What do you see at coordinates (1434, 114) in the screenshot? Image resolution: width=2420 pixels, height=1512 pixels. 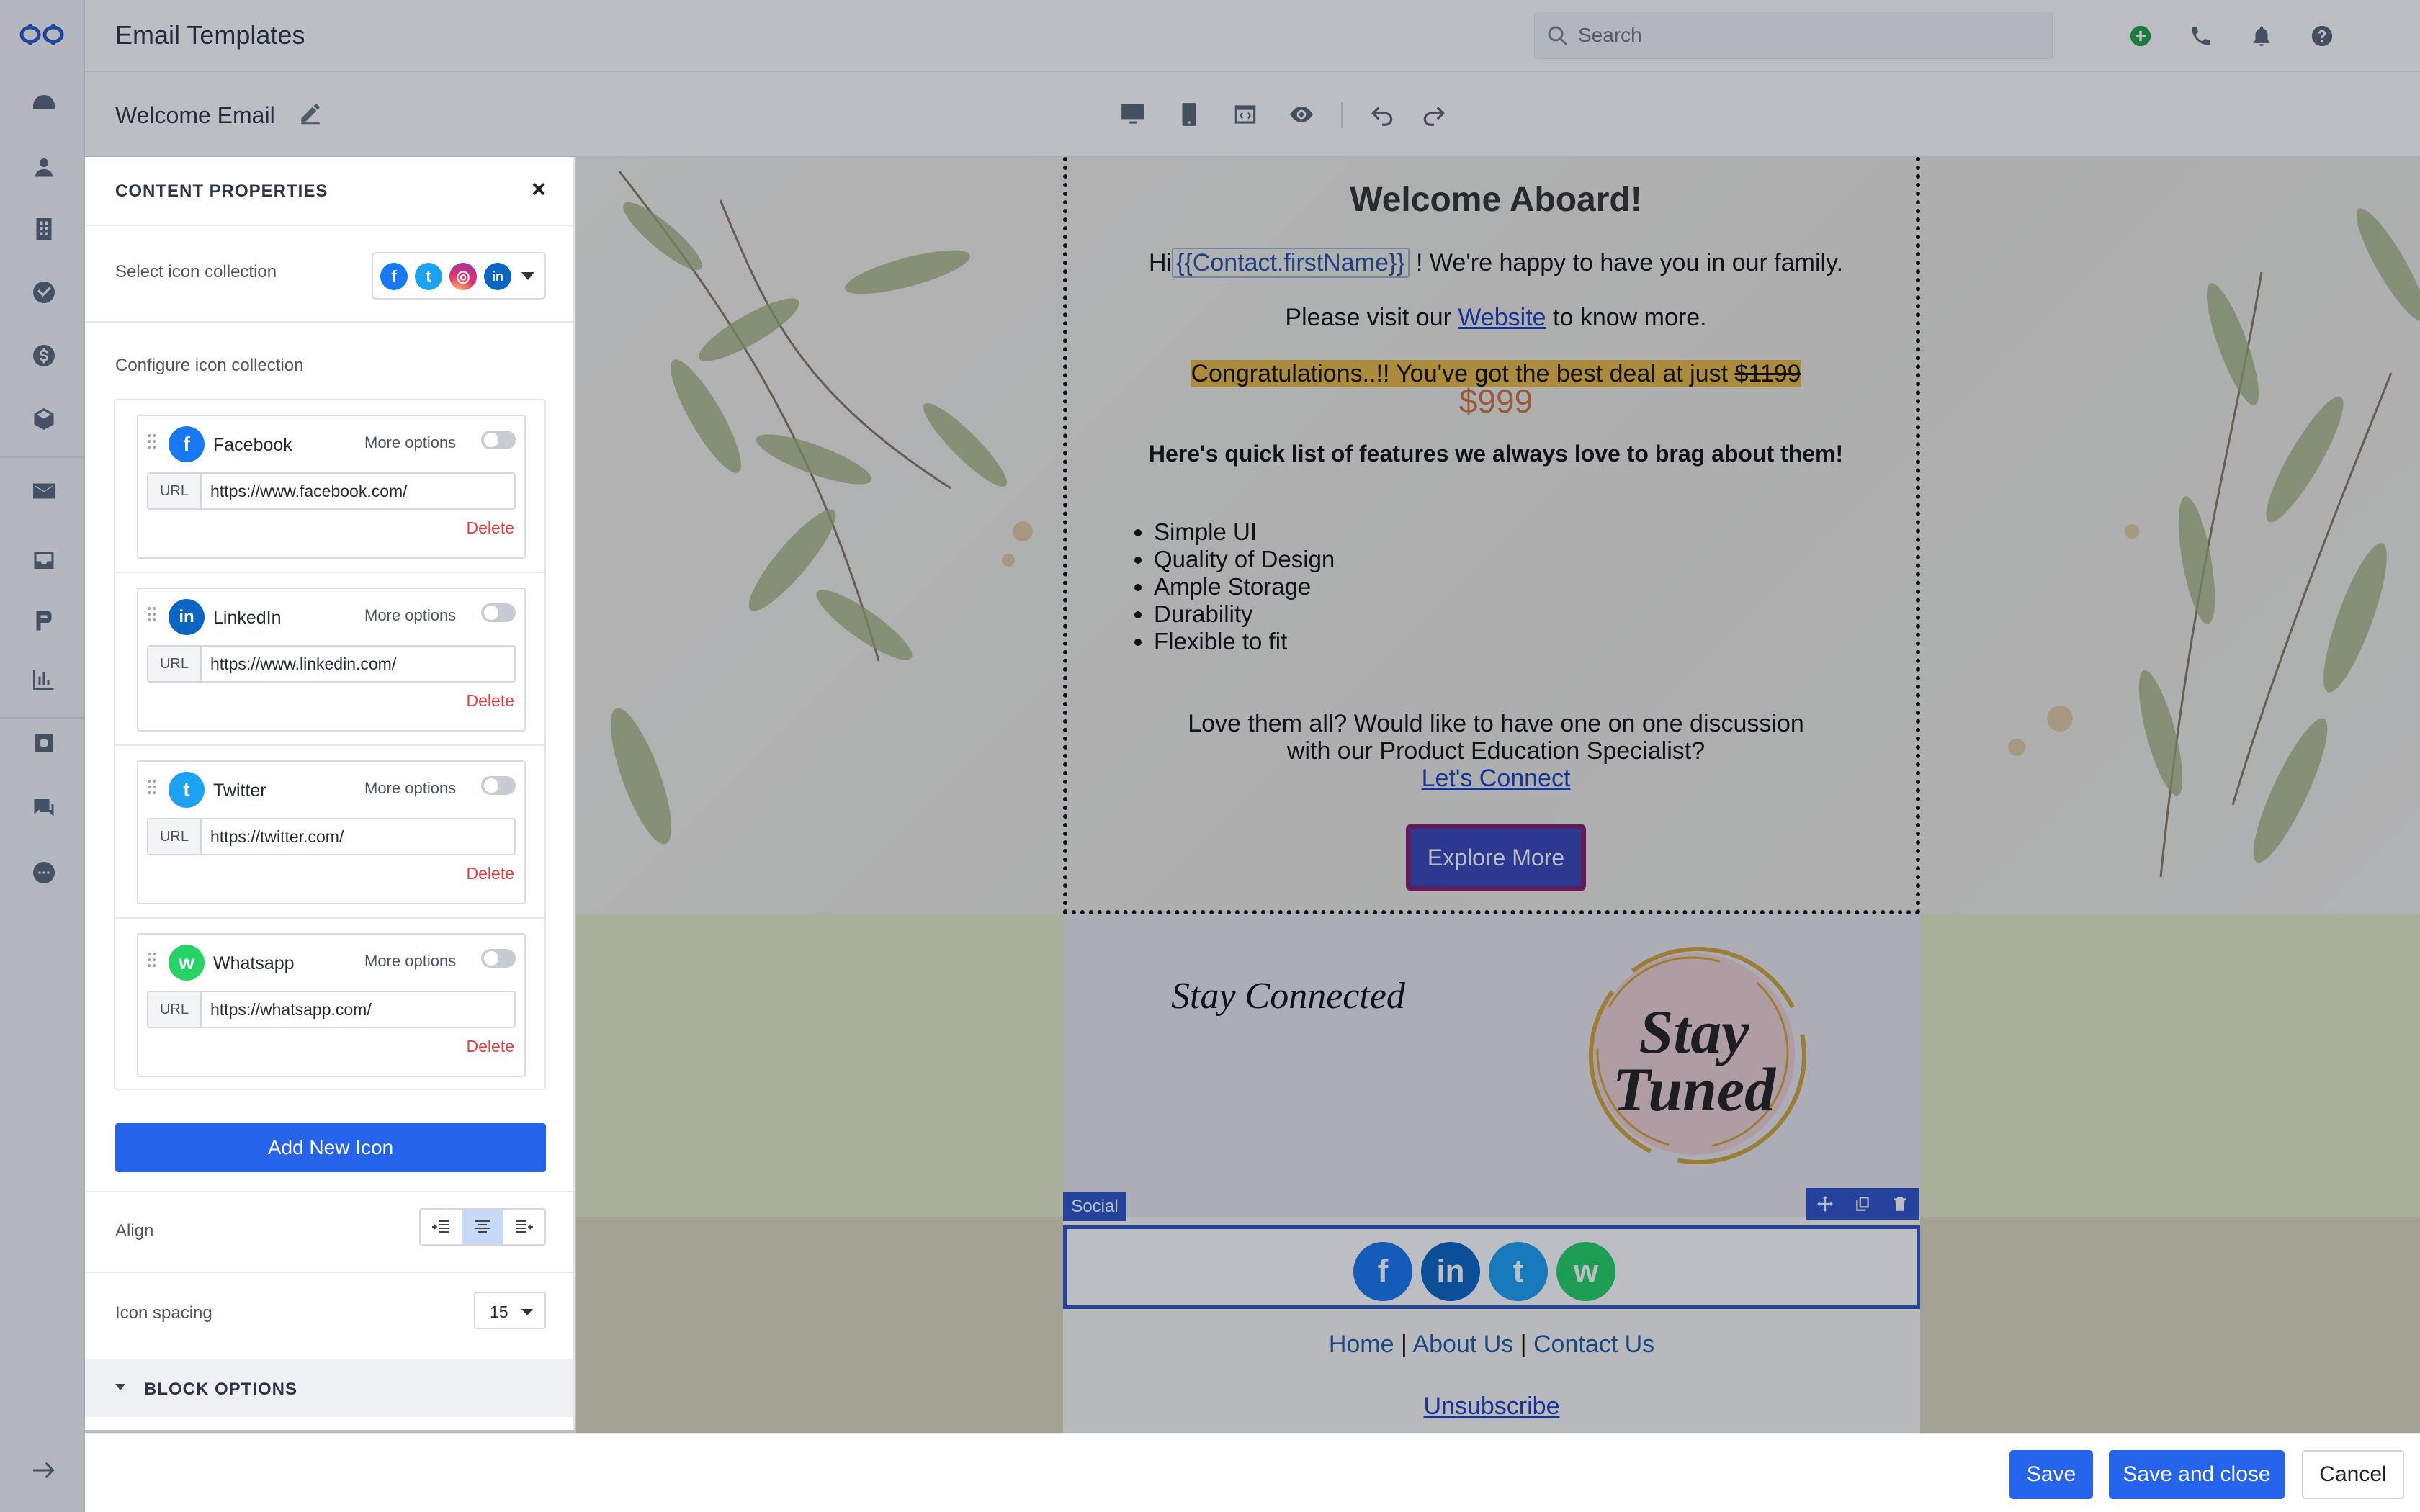 I see `redo-icon` at bounding box center [1434, 114].